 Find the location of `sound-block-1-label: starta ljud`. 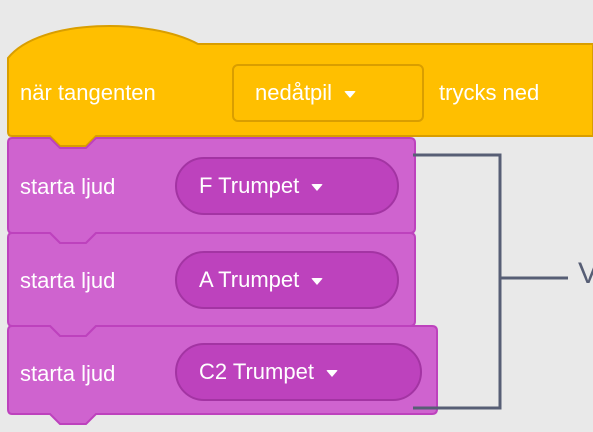

sound-block-1-label: starta ljud is located at coordinates (68, 186).